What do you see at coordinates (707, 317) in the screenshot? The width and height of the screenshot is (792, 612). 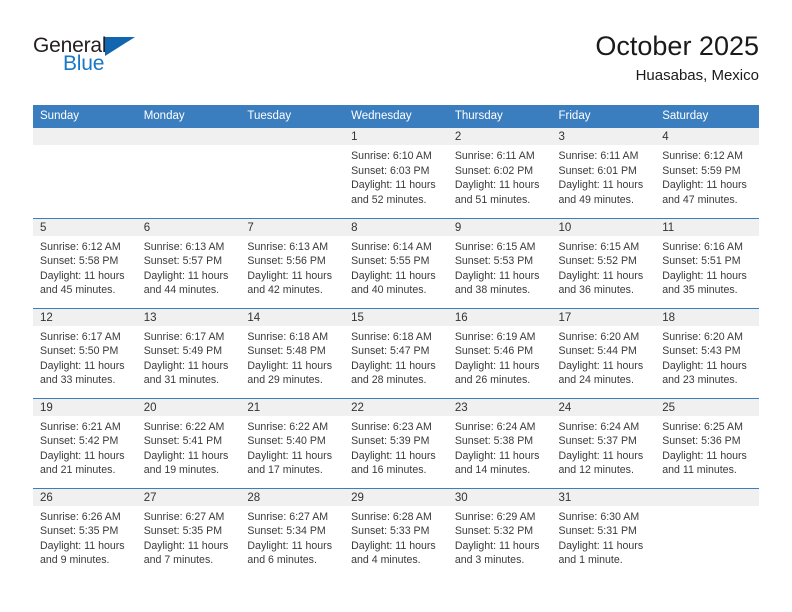 I see `day-number: 18` at bounding box center [707, 317].